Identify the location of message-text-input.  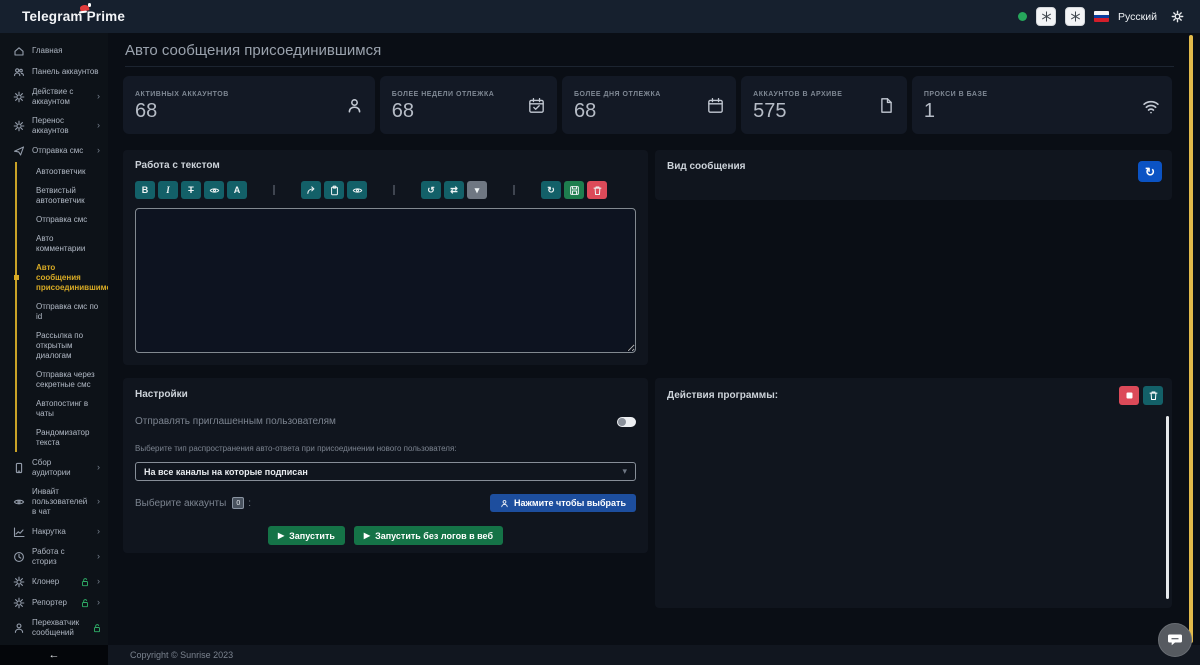
(385, 280).